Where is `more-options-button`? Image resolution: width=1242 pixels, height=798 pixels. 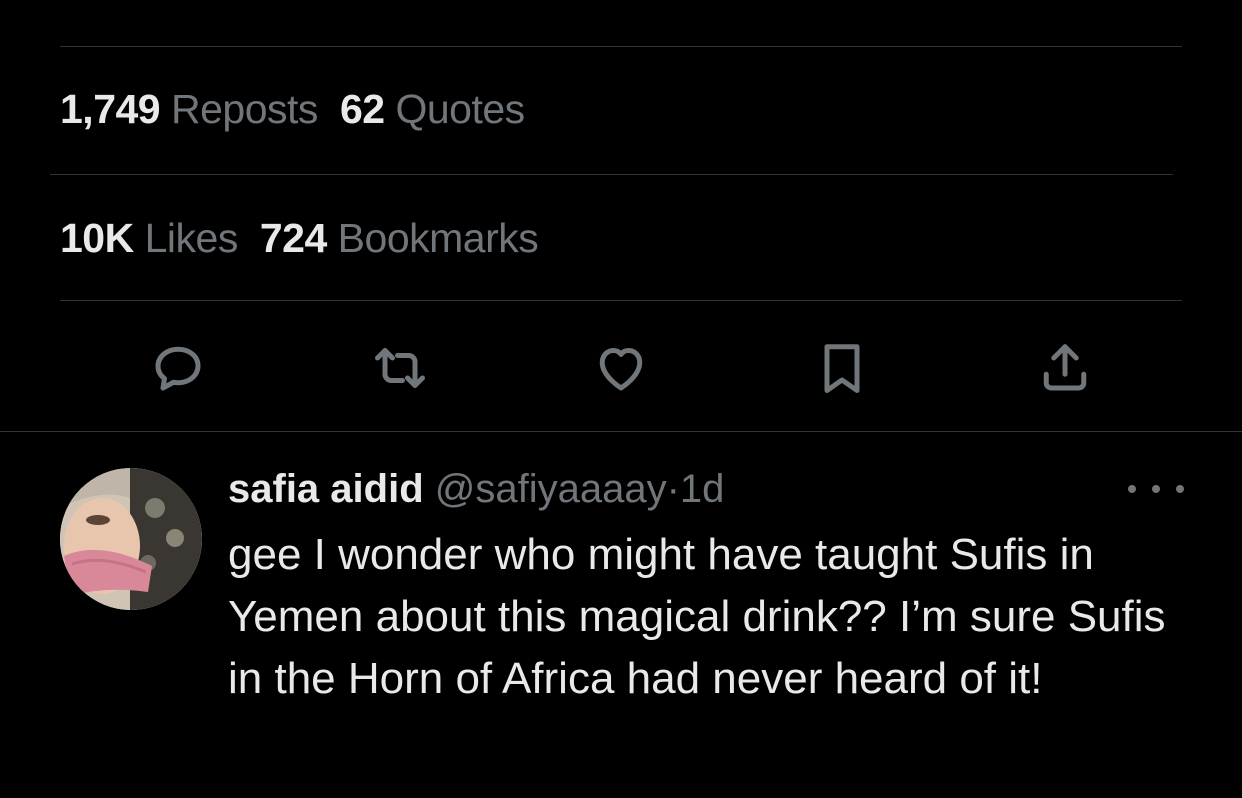
more-options-button is located at coordinates (1156, 489).